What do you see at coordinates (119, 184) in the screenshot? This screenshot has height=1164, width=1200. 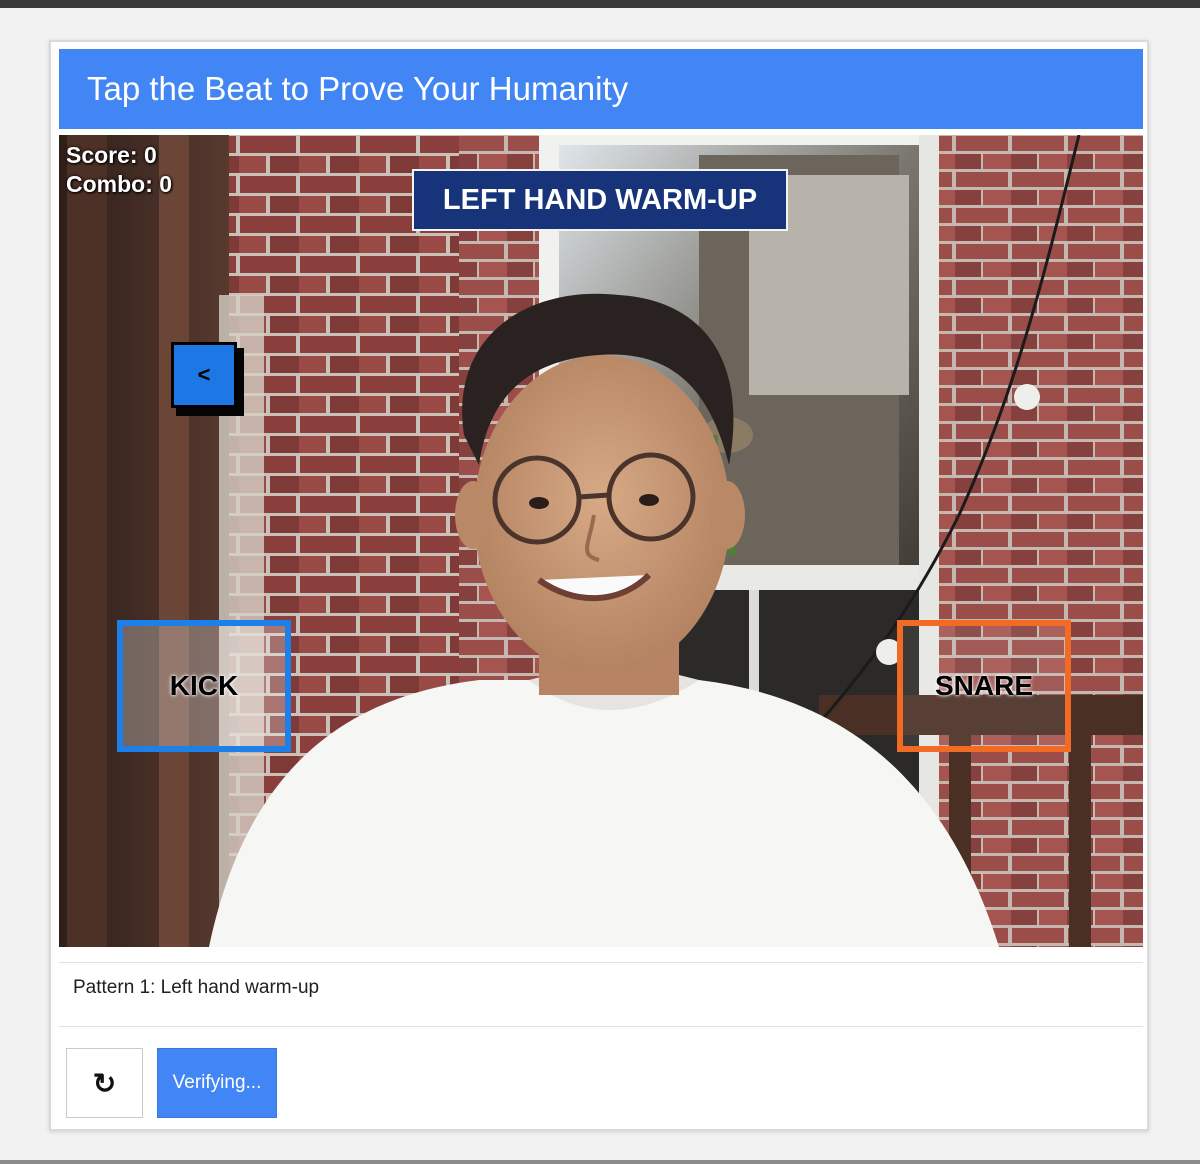 I see `combo-display: Combo: 0` at bounding box center [119, 184].